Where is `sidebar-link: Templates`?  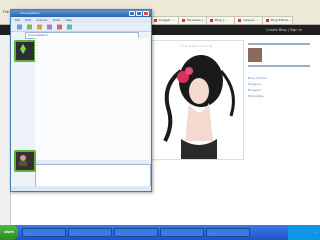 sidebar-link: Templates is located at coordinates (279, 96).